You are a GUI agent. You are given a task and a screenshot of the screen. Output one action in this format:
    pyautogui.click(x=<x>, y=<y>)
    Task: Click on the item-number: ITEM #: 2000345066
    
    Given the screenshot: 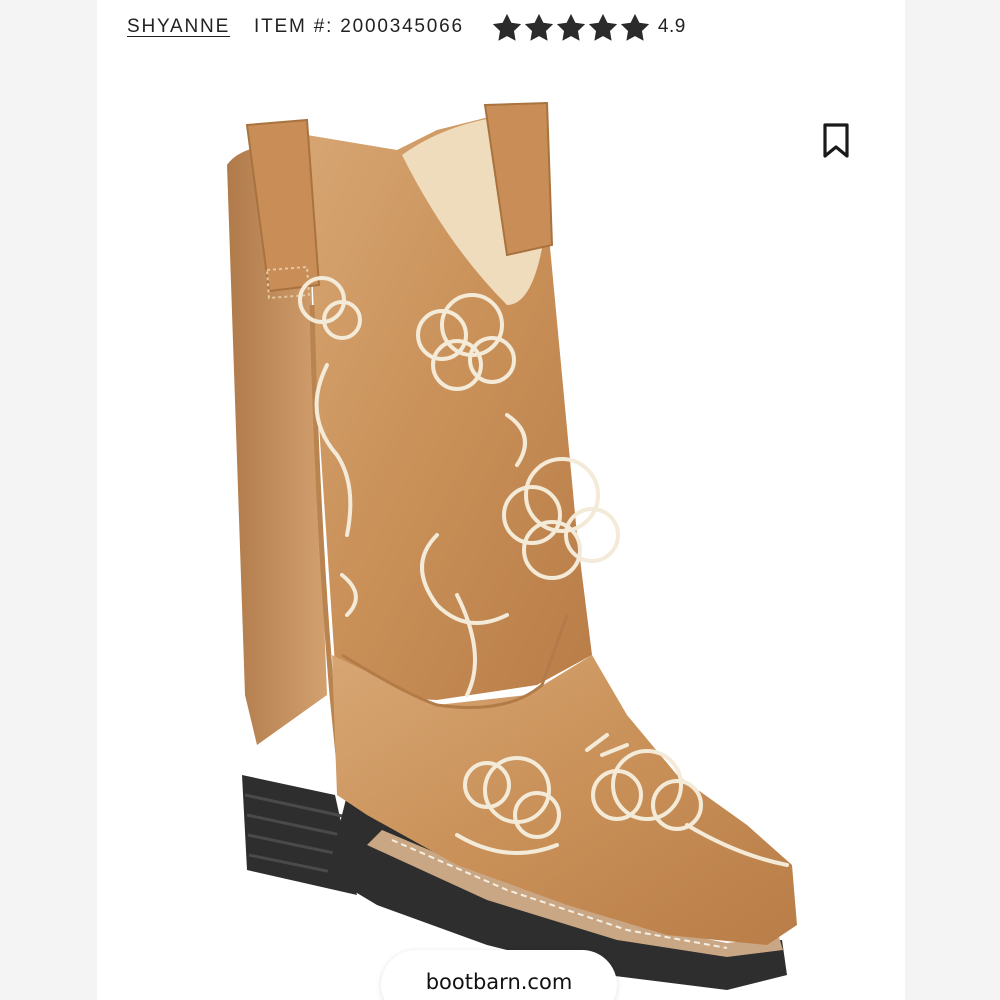 What is the action you would take?
    pyautogui.click(x=359, y=26)
    